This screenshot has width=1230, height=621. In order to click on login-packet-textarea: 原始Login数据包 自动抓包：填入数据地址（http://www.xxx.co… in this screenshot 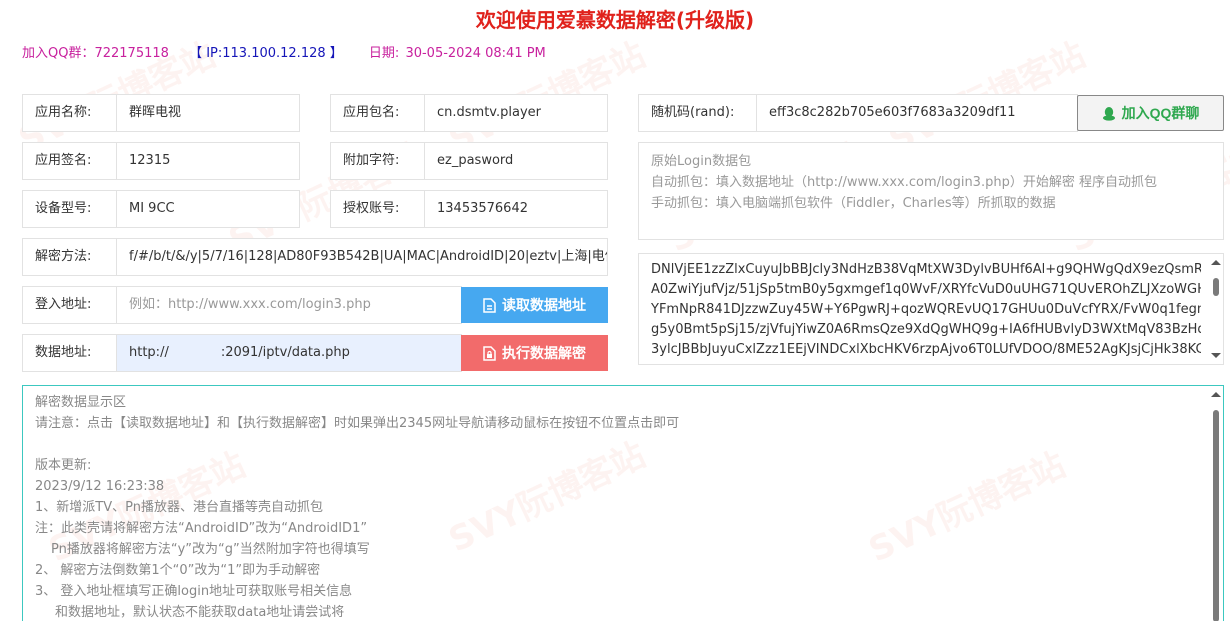, I will do `click(931, 191)`.